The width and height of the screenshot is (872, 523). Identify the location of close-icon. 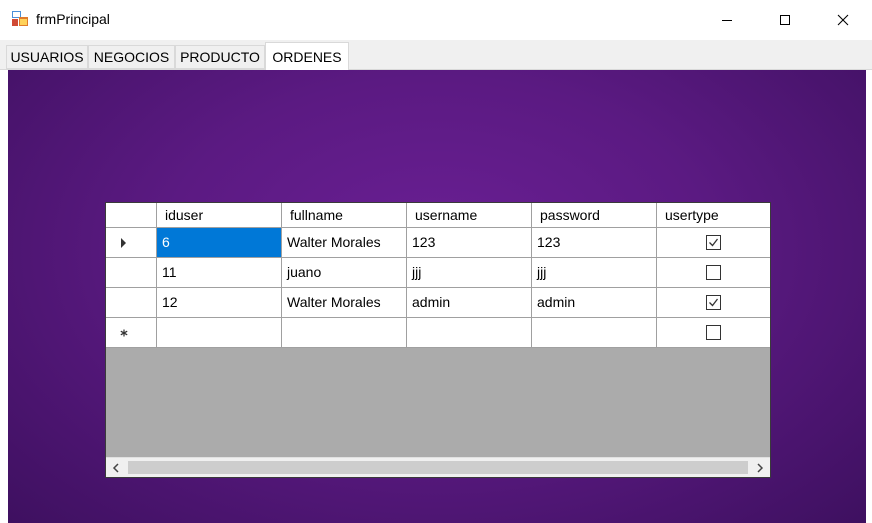
(843, 20).